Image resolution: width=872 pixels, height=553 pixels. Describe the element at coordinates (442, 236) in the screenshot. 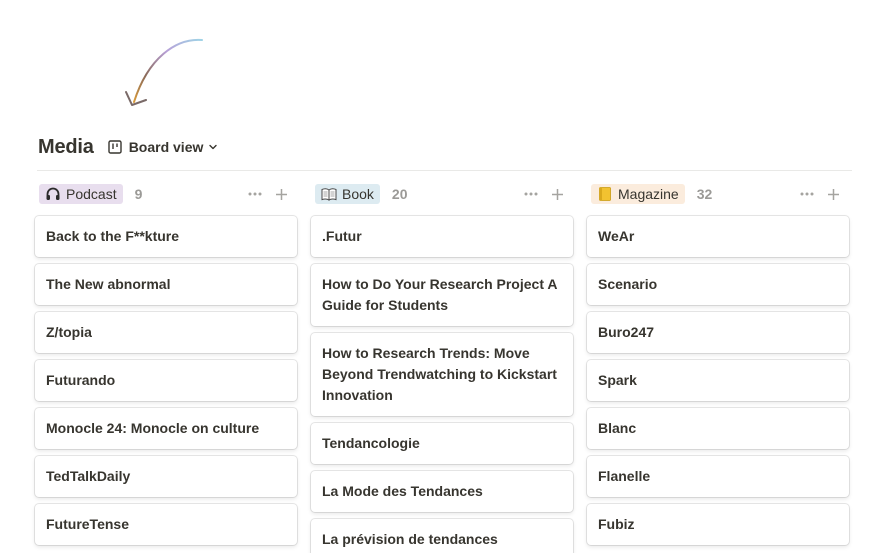

I see `board-card: .Futur` at that location.